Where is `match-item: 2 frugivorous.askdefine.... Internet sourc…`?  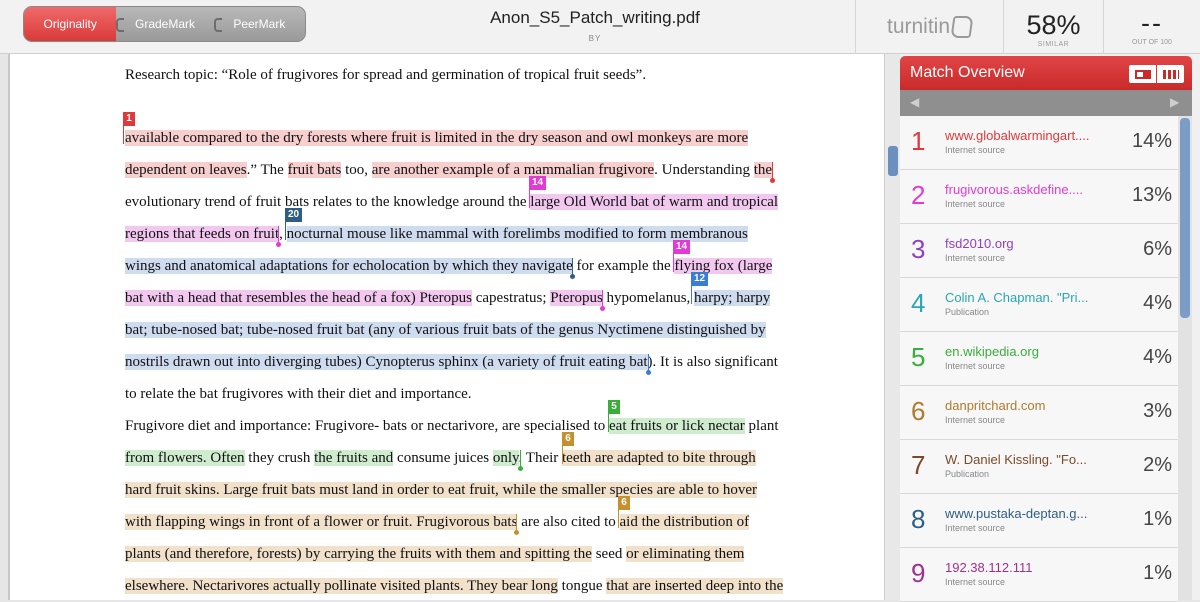
match-item: 2 frugivorous.askdefine.... Internet sourc… is located at coordinates (1039, 197).